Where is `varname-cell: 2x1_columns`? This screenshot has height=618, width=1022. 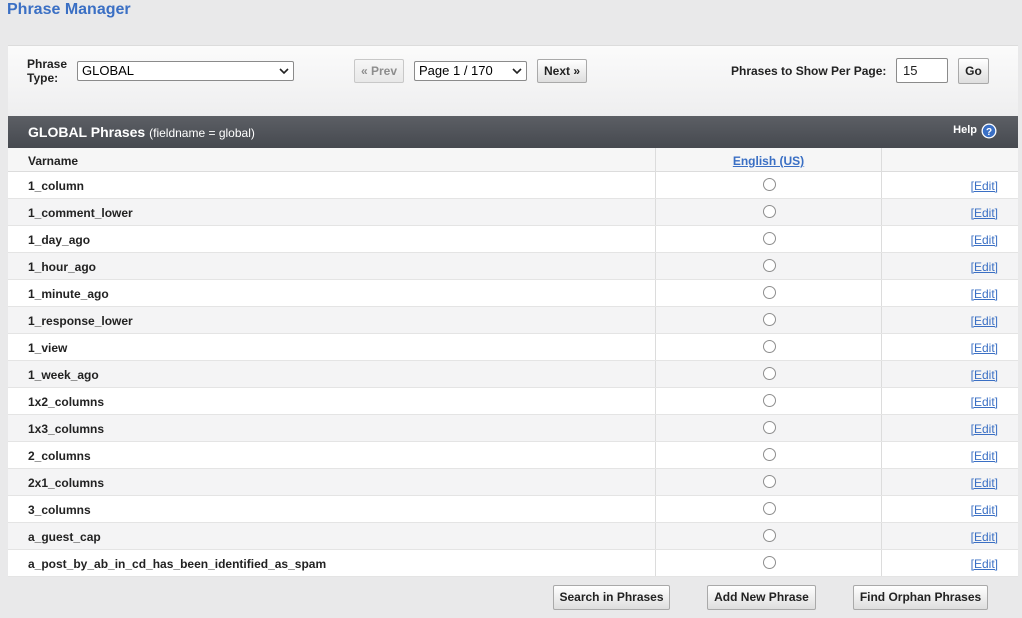 varname-cell: 2x1_columns is located at coordinates (66, 483).